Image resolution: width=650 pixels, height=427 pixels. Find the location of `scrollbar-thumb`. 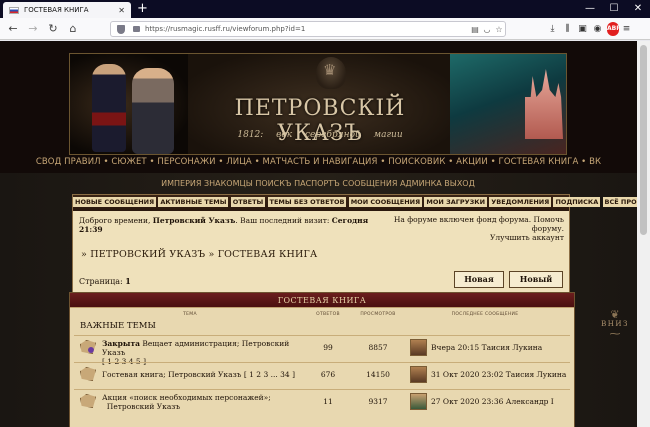

scrollbar-thumb is located at coordinates (643, 140).